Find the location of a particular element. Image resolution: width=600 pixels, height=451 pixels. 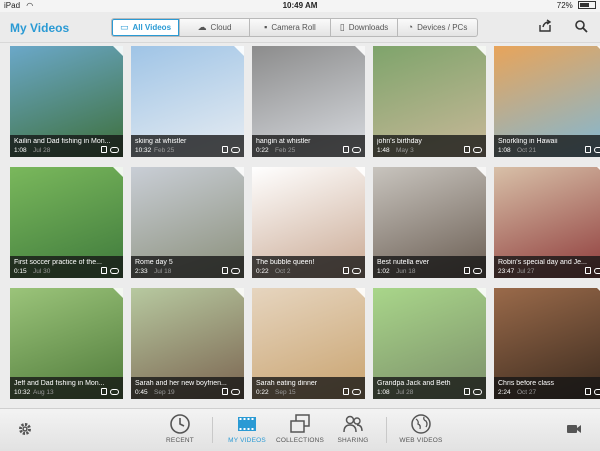

video-title: hangin at whistler is located at coordinates (283, 141).